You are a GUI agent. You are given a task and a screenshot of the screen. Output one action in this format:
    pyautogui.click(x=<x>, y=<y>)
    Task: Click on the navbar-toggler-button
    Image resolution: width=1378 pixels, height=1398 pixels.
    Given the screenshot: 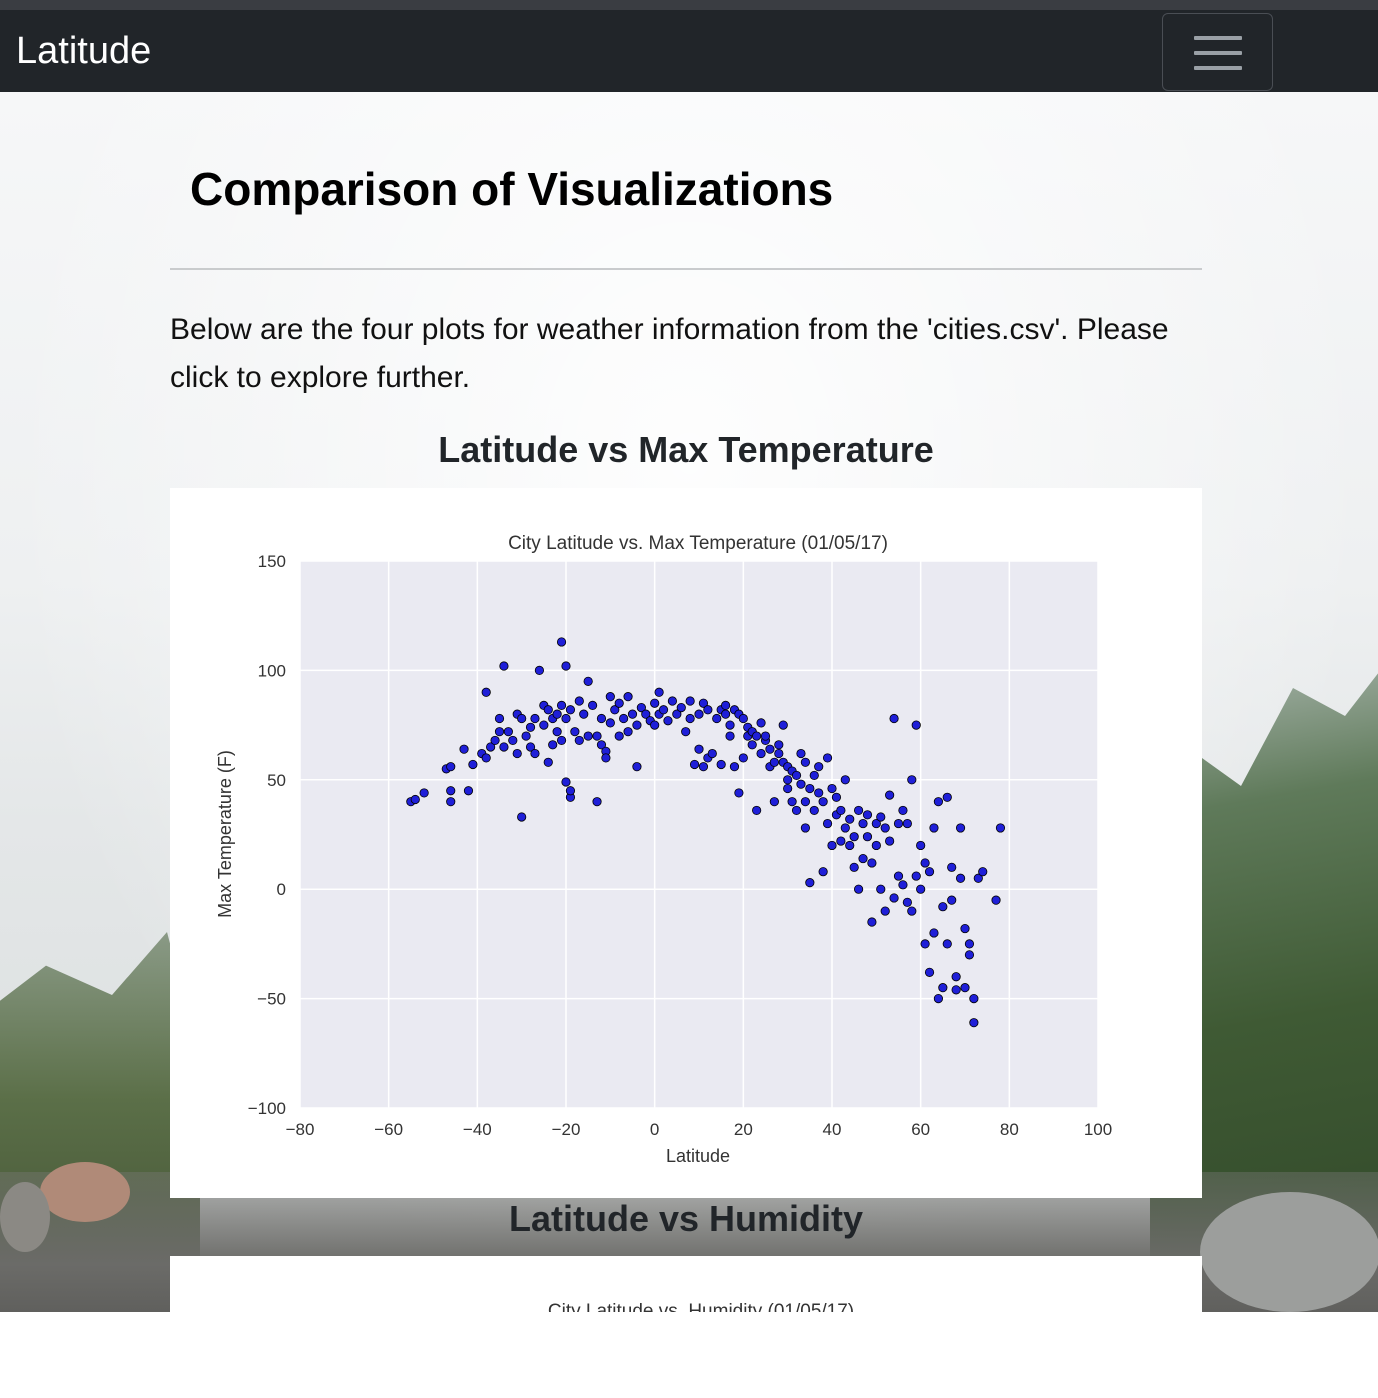 What is the action you would take?
    pyautogui.click(x=1217, y=52)
    